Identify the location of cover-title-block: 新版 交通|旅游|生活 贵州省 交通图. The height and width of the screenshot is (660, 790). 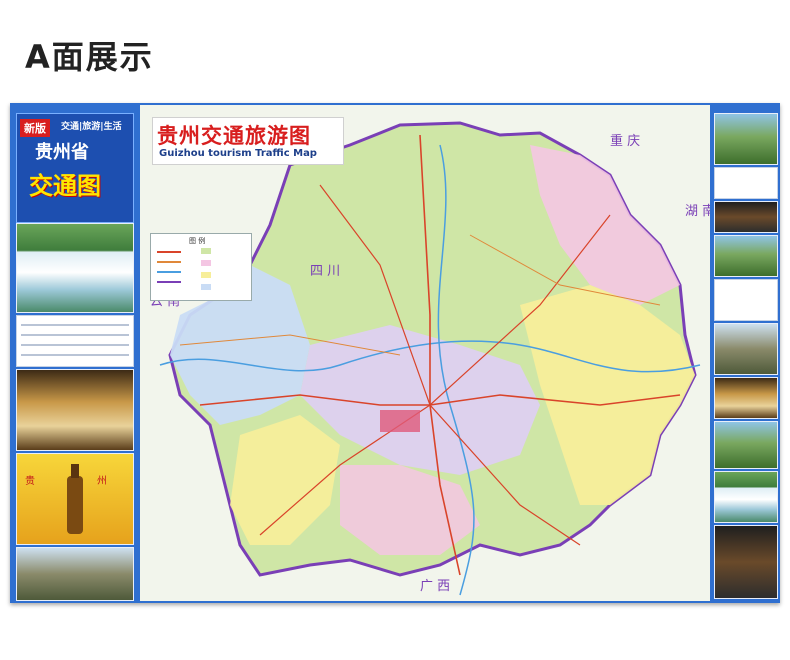
(75, 168).